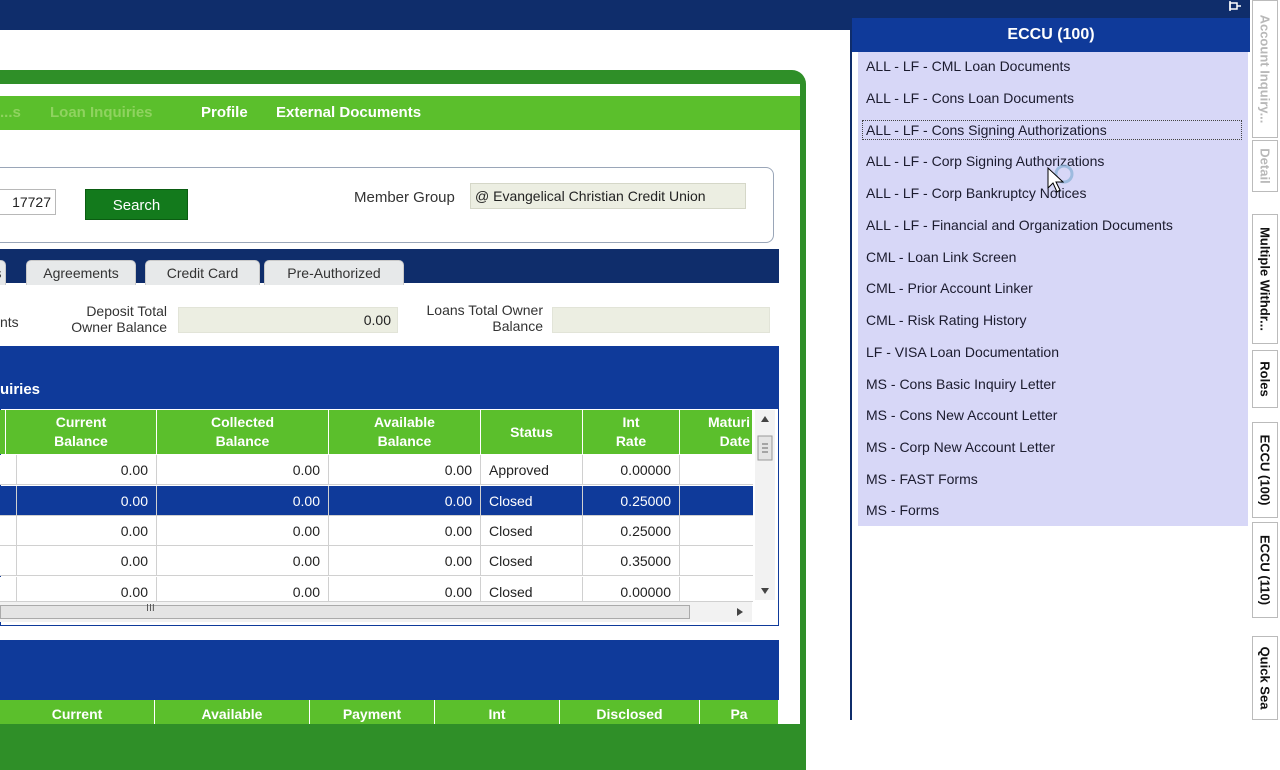 This screenshot has width=1280, height=770. What do you see at coordinates (631, 531) in the screenshot?
I see `int-rate-cell: 0.25000` at bounding box center [631, 531].